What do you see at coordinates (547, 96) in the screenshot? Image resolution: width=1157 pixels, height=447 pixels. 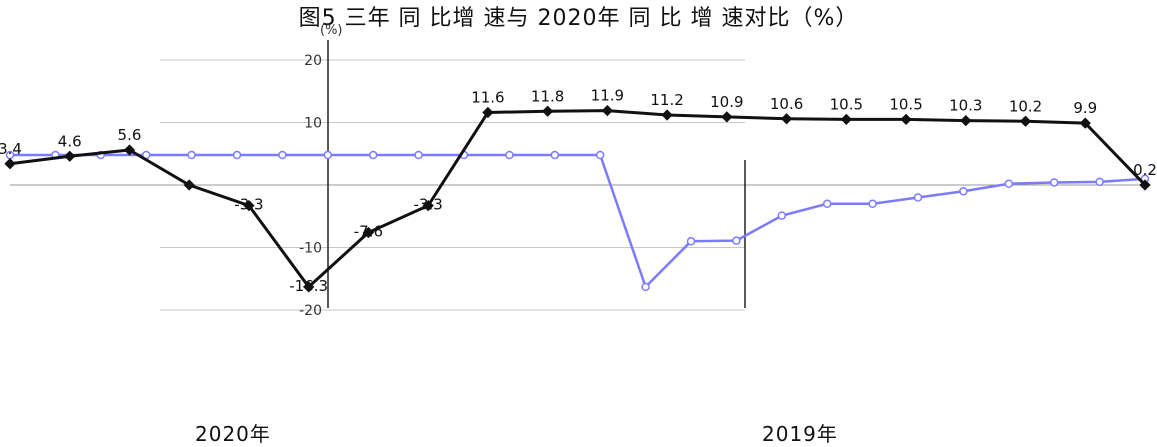 I see `data-label: 11.8` at bounding box center [547, 96].